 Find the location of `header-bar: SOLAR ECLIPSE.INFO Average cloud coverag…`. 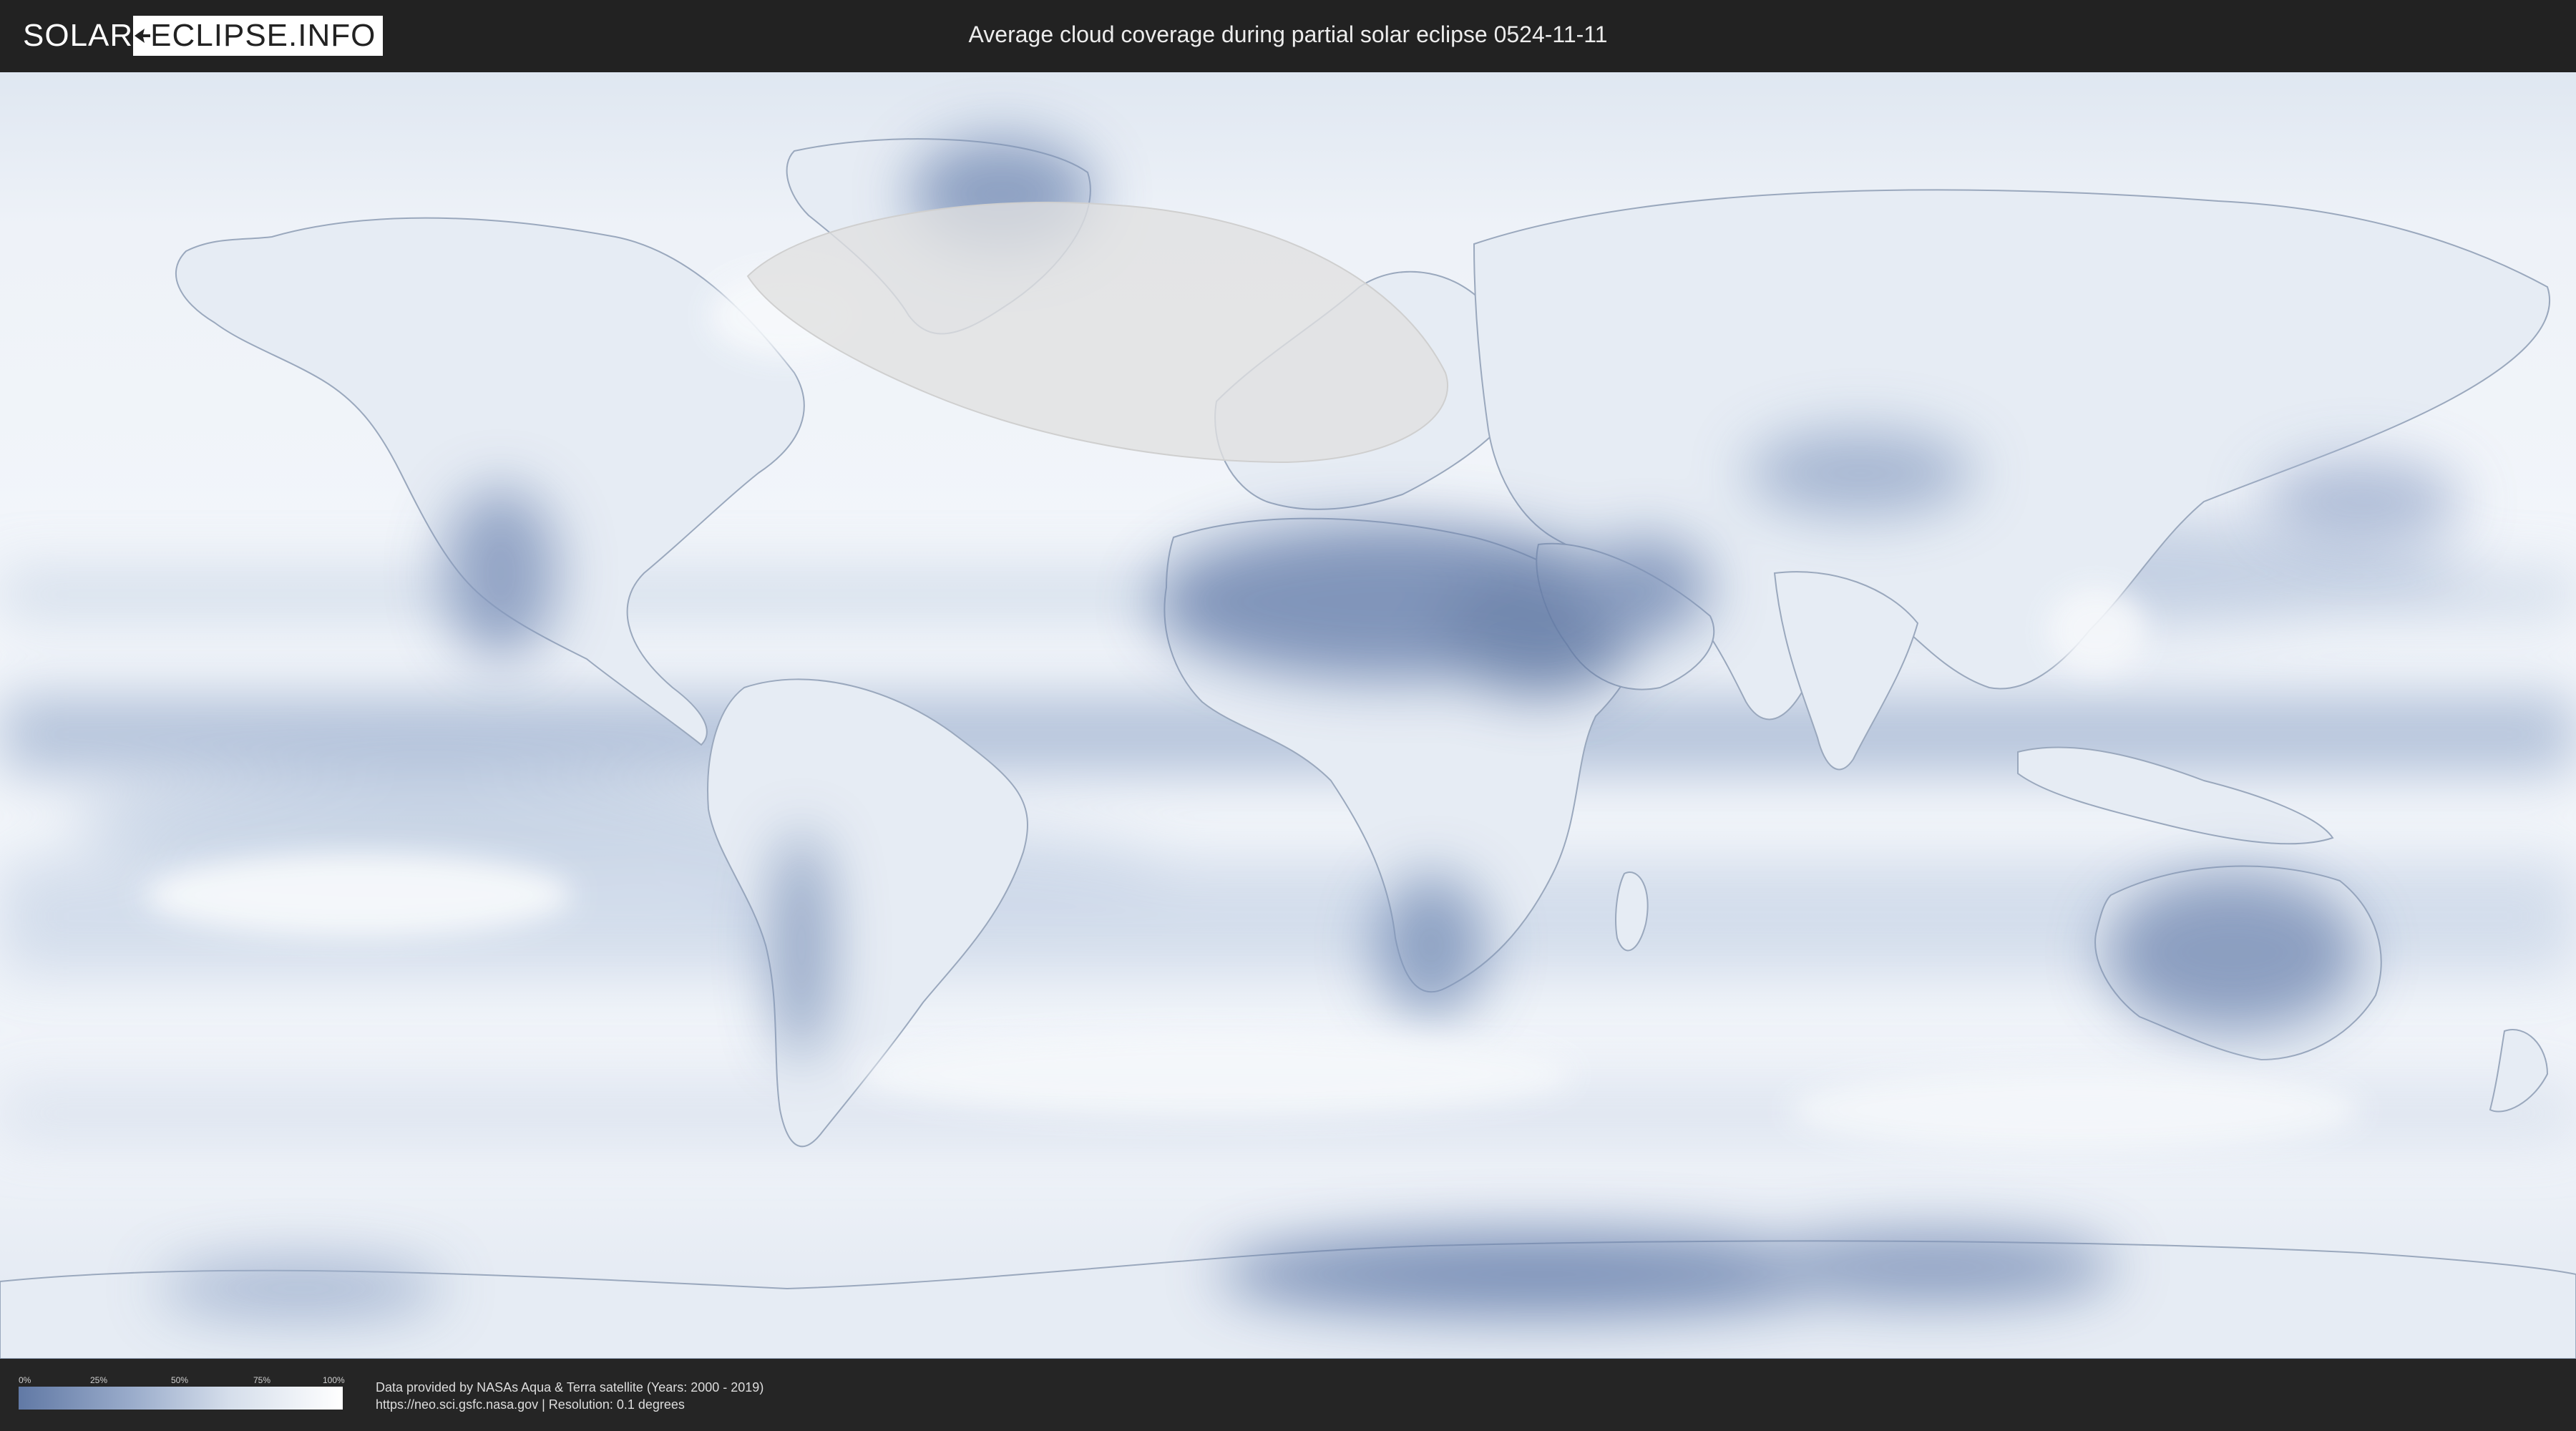

header-bar: SOLAR ECLIPSE.INFO Average cloud coverag… is located at coordinates (1288, 36).